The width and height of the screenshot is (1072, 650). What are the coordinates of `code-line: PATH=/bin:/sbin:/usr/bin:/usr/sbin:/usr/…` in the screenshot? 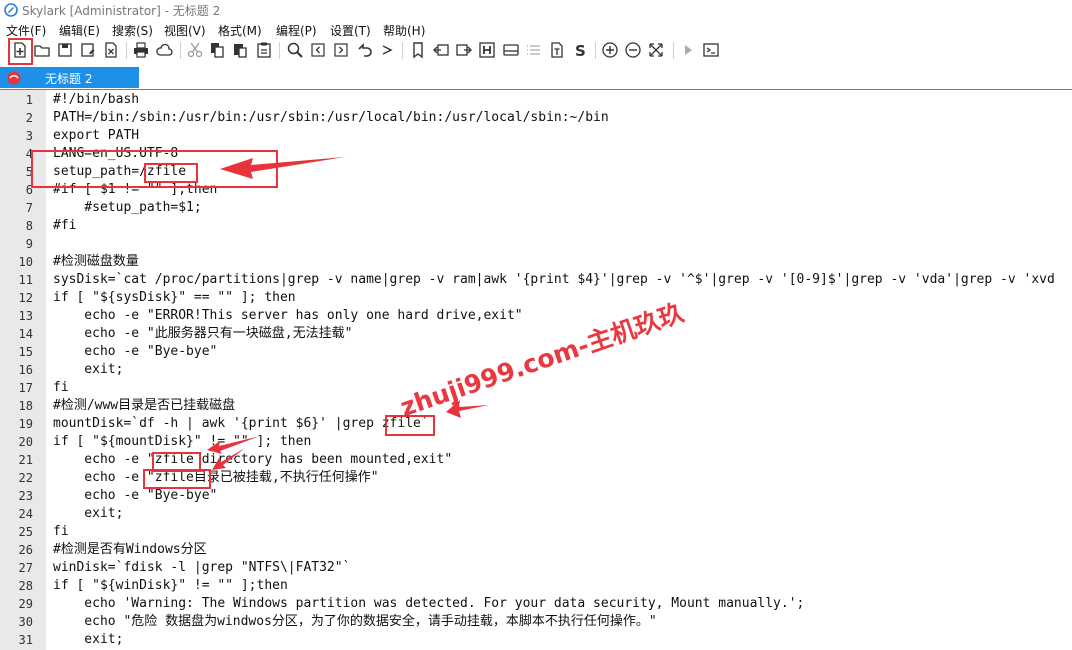 It's located at (331, 118).